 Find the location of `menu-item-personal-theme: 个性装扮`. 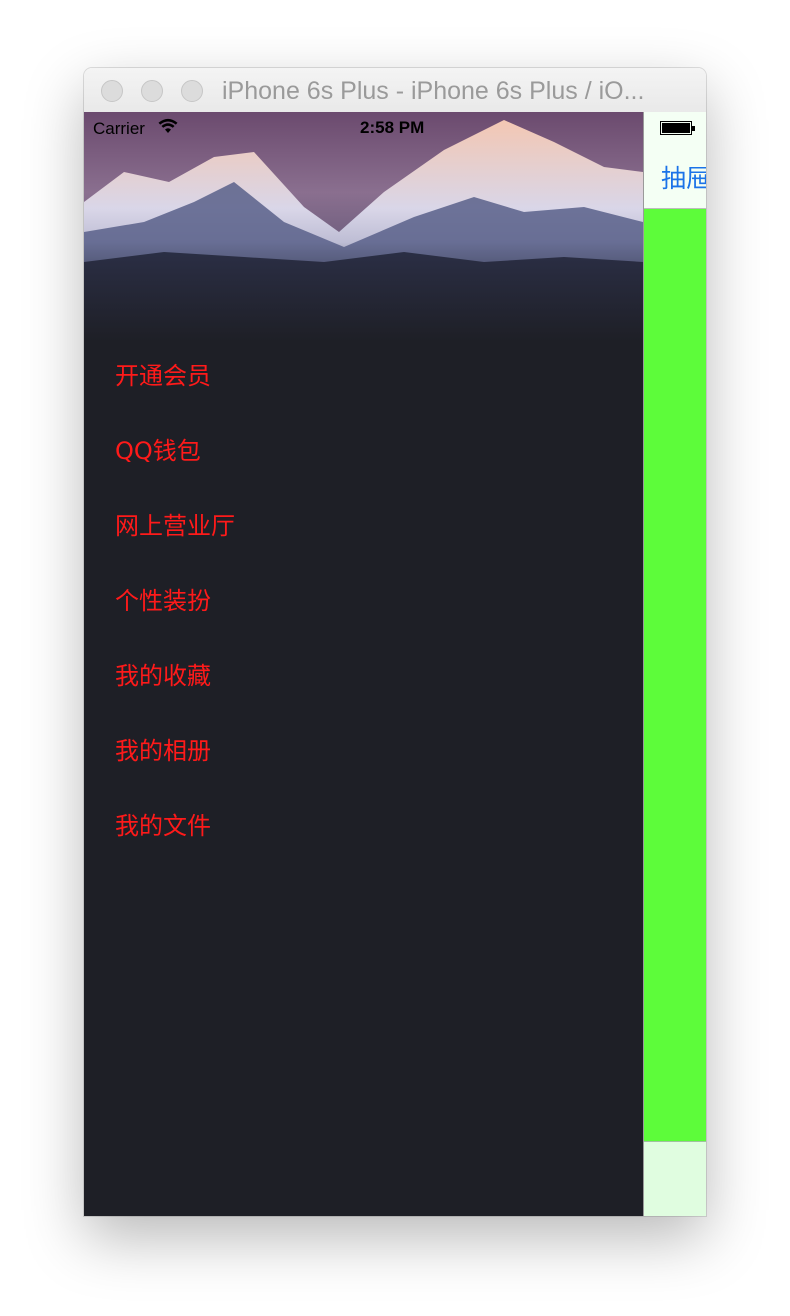

menu-item-personal-theme: 个性装扮 is located at coordinates (175, 619).